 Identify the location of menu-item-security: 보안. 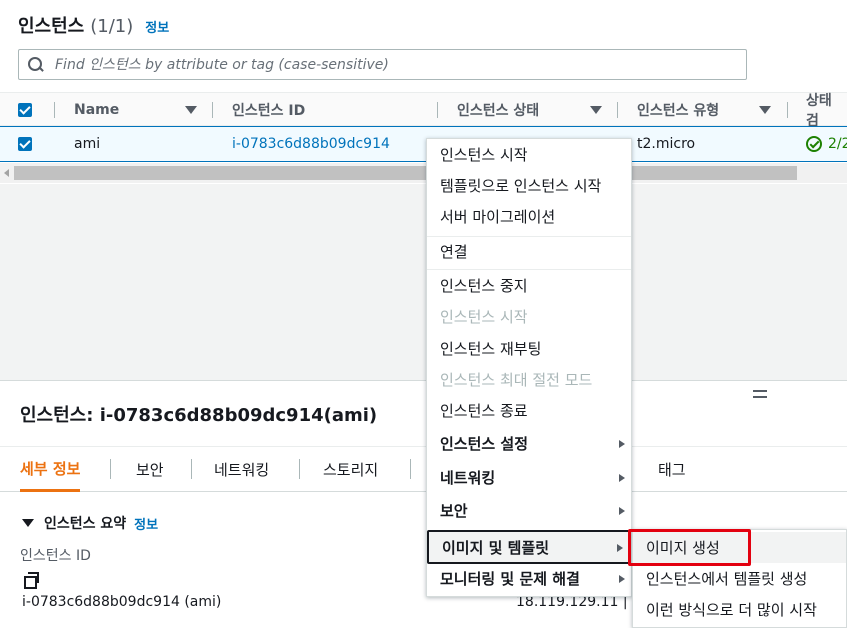
(529, 510).